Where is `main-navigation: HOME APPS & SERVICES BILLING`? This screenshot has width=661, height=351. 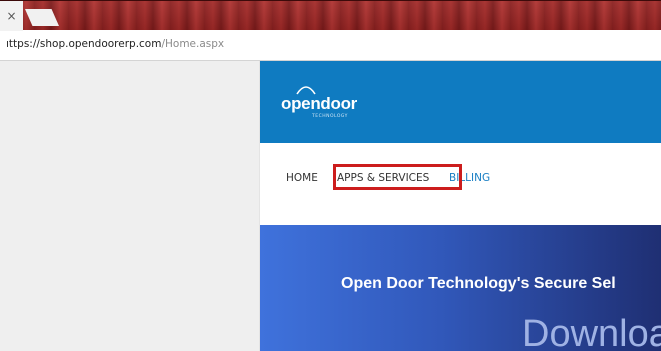 main-navigation: HOME APPS & SERVICES BILLING is located at coordinates (460, 184).